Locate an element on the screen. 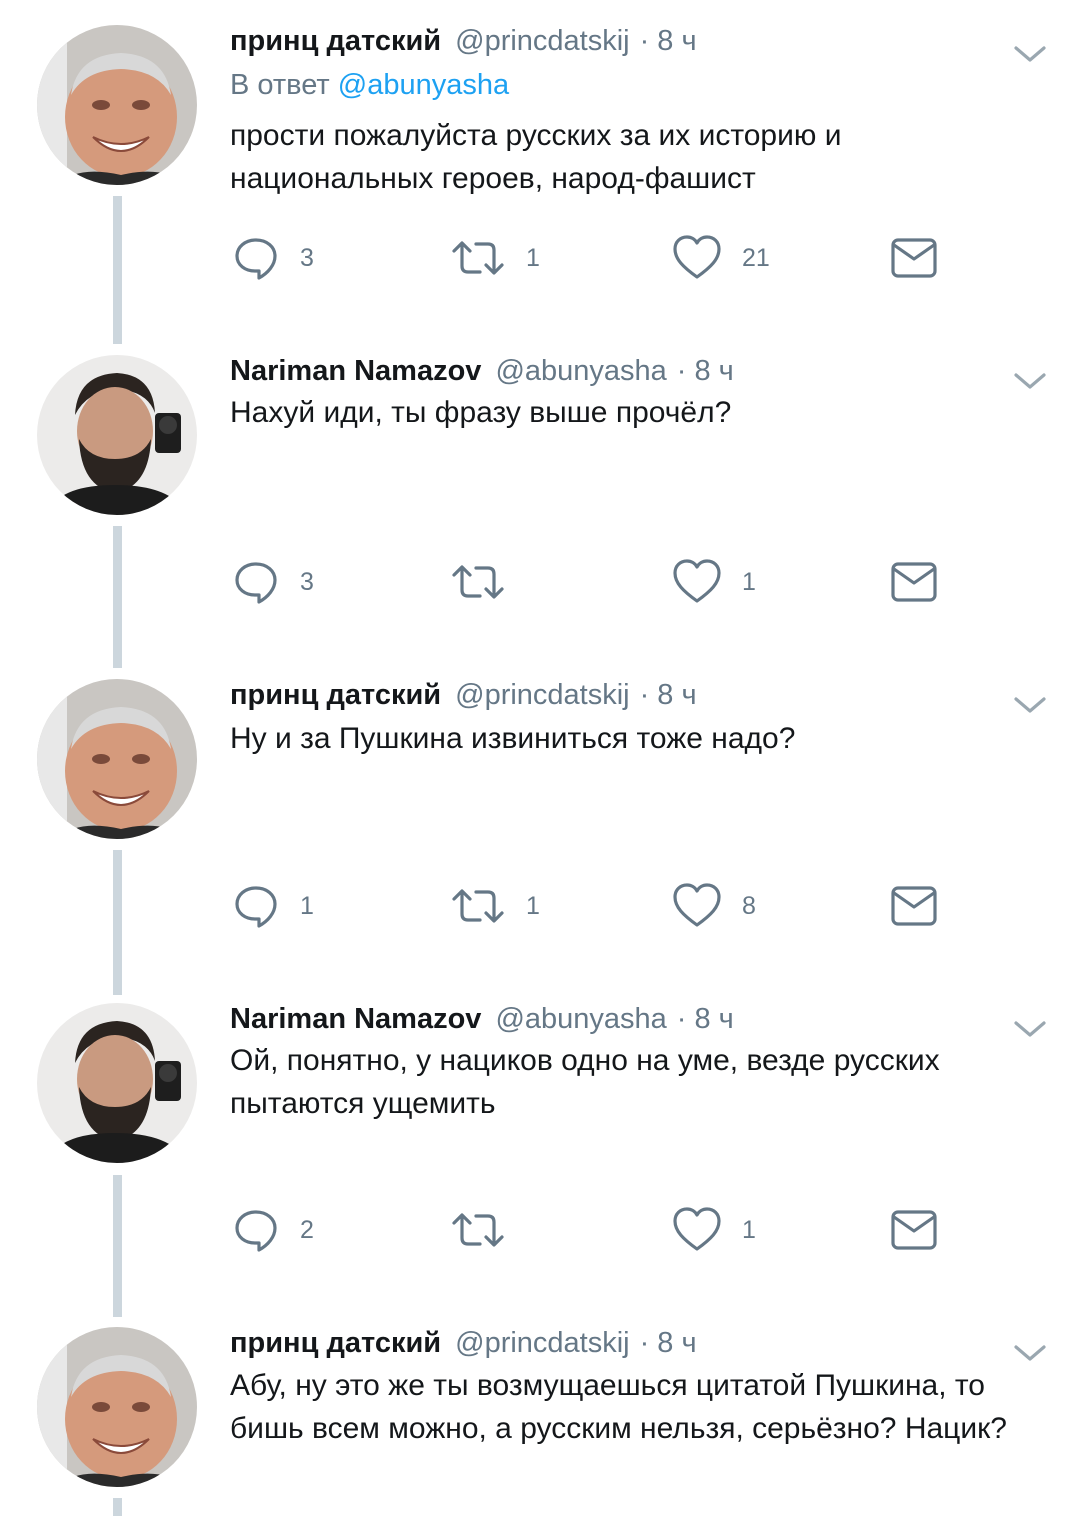 The width and height of the screenshot is (1080, 1516). like-button: 21 is located at coordinates (721, 258).